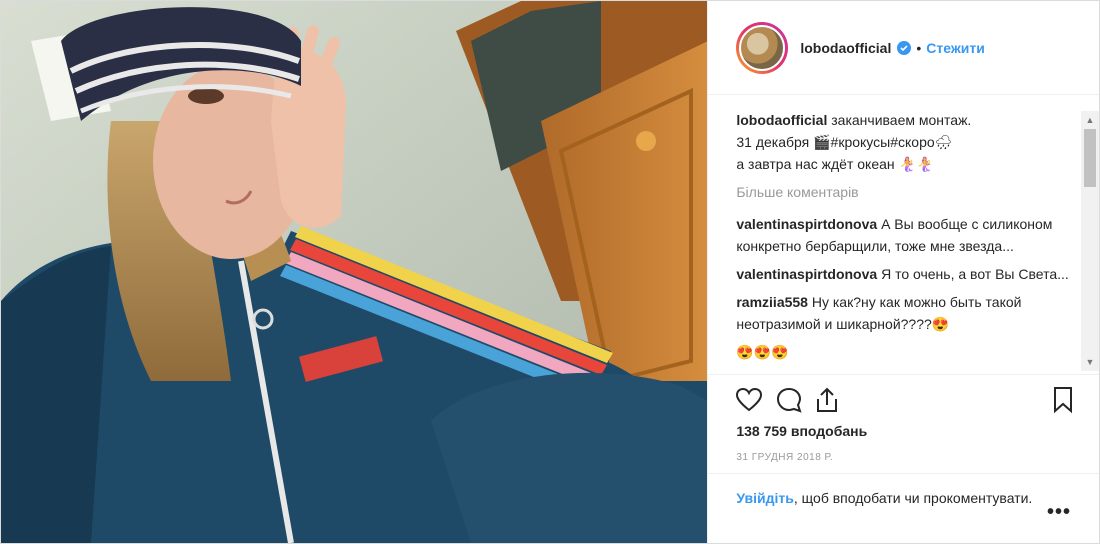 The height and width of the screenshot is (544, 1100). Describe the element at coordinates (904, 398) in the screenshot. I see `action-bar` at that location.